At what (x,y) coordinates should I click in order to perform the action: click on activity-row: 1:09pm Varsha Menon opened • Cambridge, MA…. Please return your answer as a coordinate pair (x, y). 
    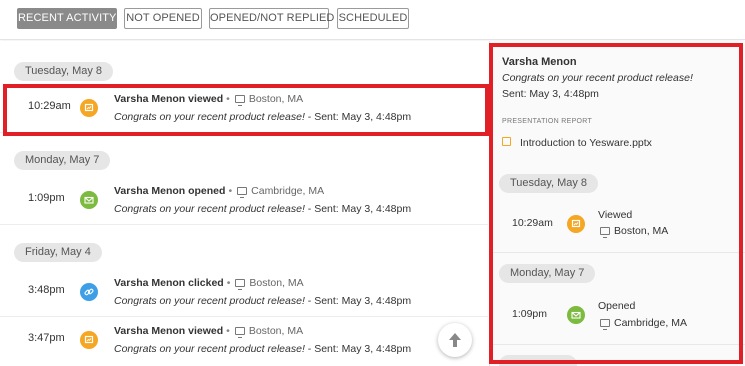
    Looking at the image, I should click on (244, 201).